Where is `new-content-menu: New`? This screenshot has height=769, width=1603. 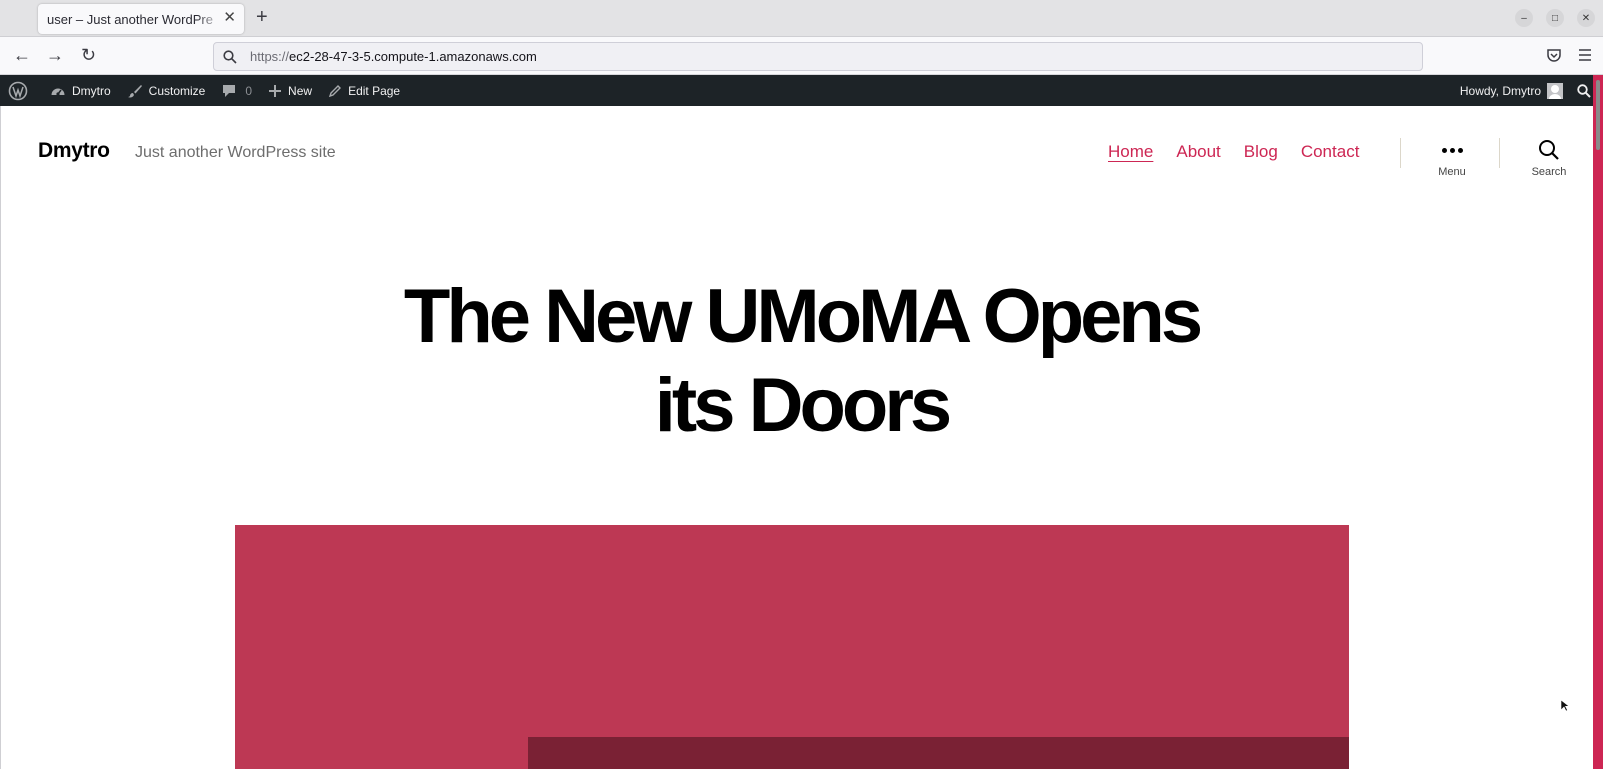
new-content-menu: New is located at coordinates (290, 90).